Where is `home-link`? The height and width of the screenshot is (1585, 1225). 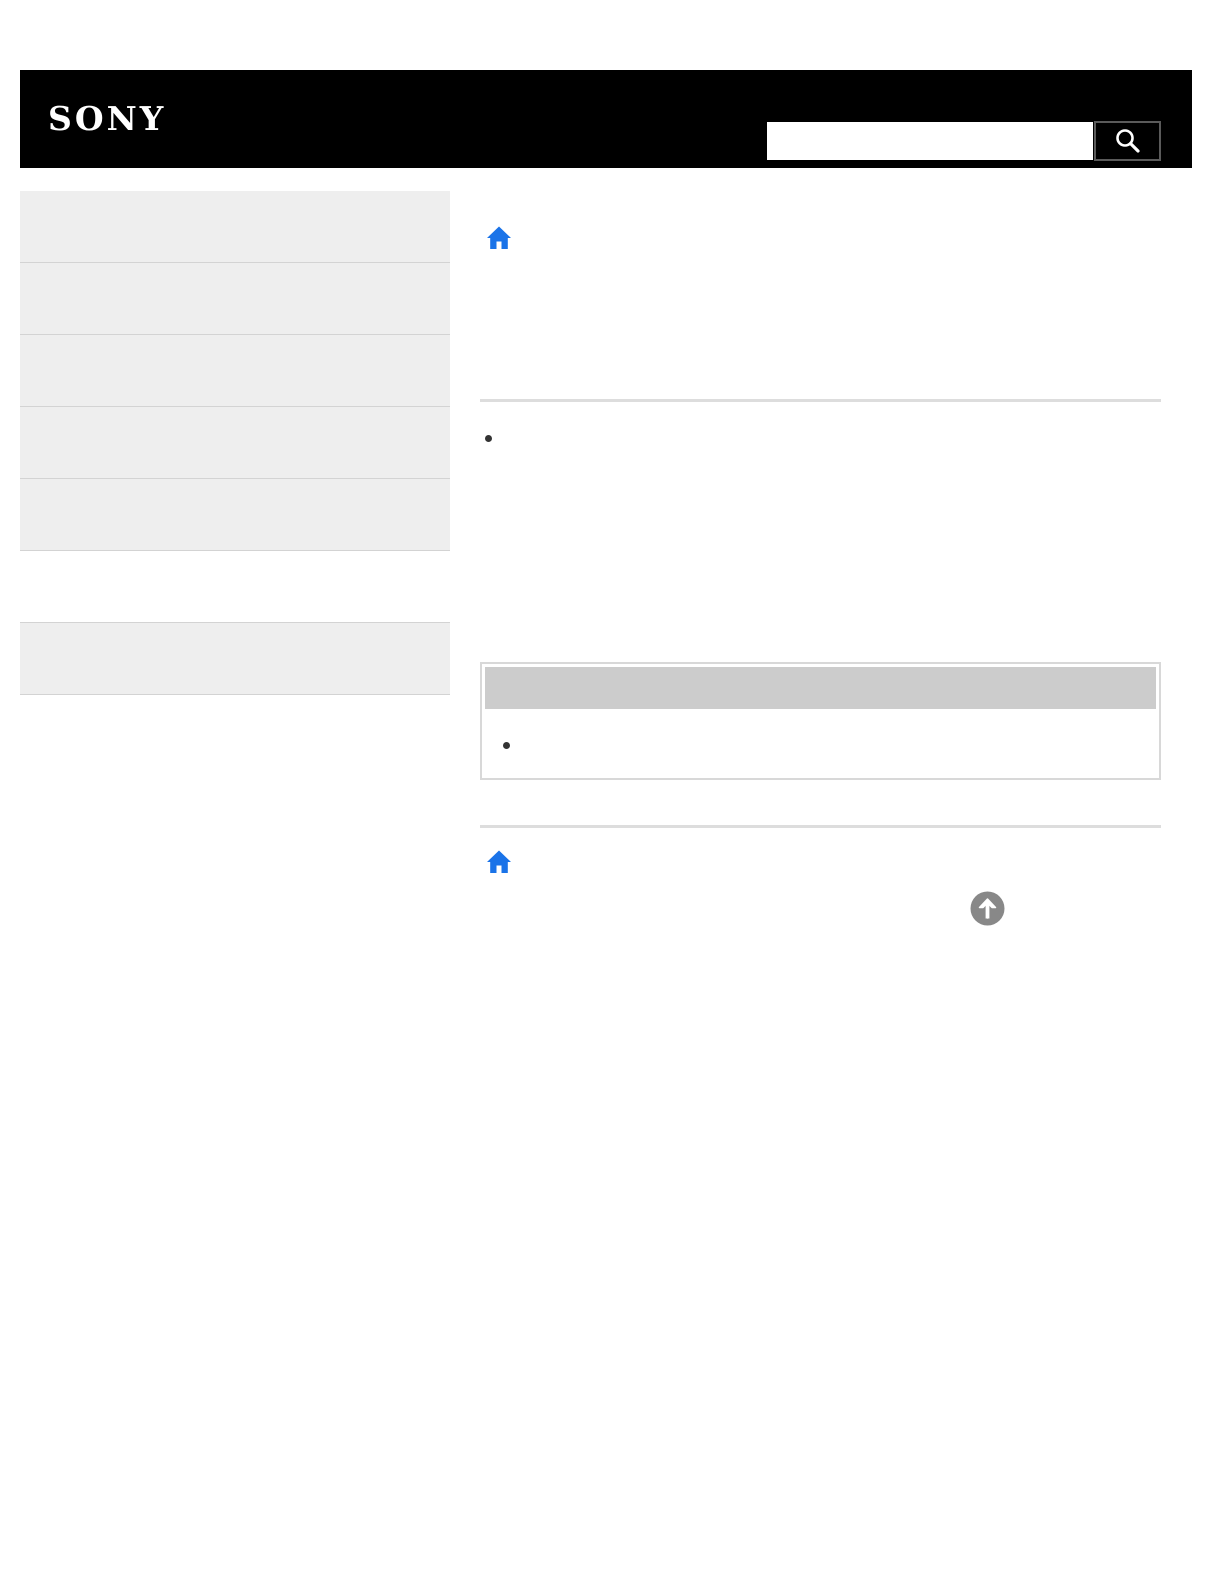 home-link is located at coordinates (499, 238).